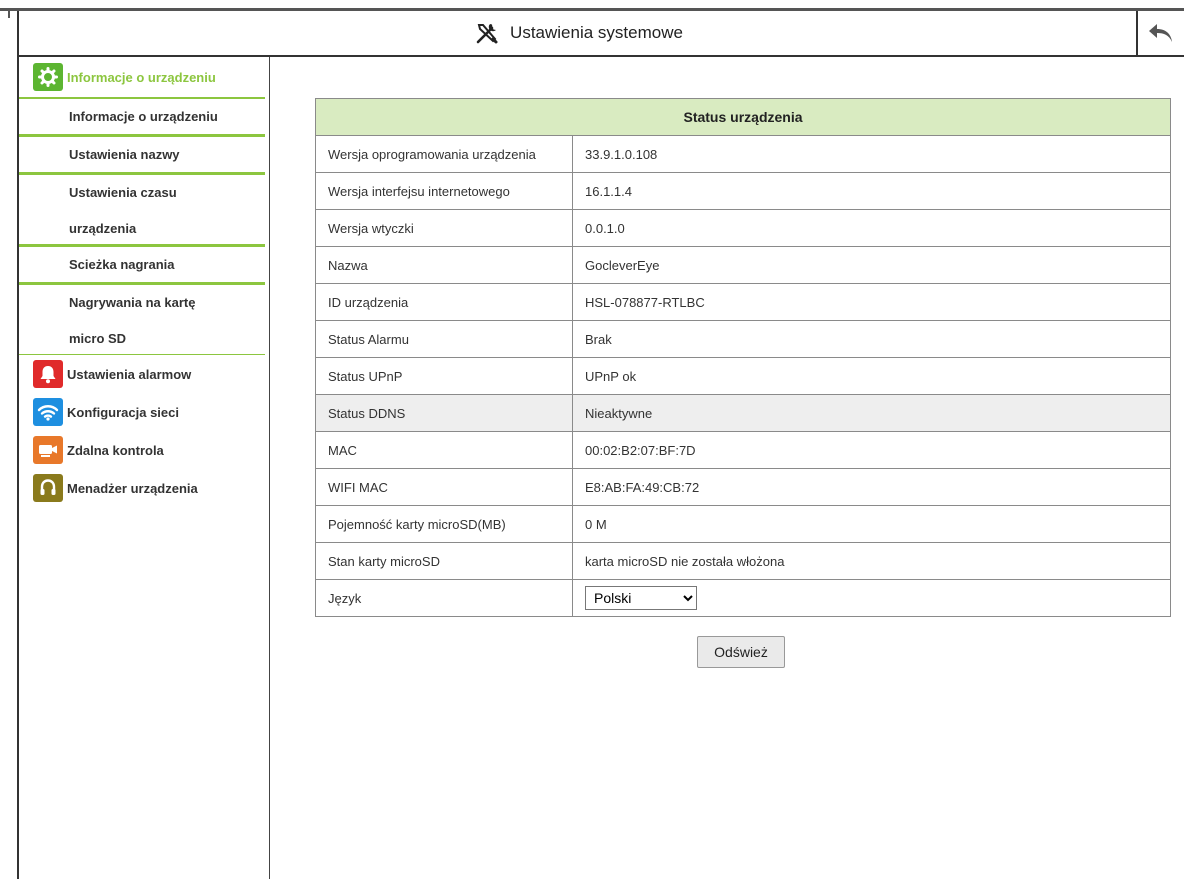 The height and width of the screenshot is (879, 1184). What do you see at coordinates (444, 561) in the screenshot?
I see `row-key: Stan karty microSD` at bounding box center [444, 561].